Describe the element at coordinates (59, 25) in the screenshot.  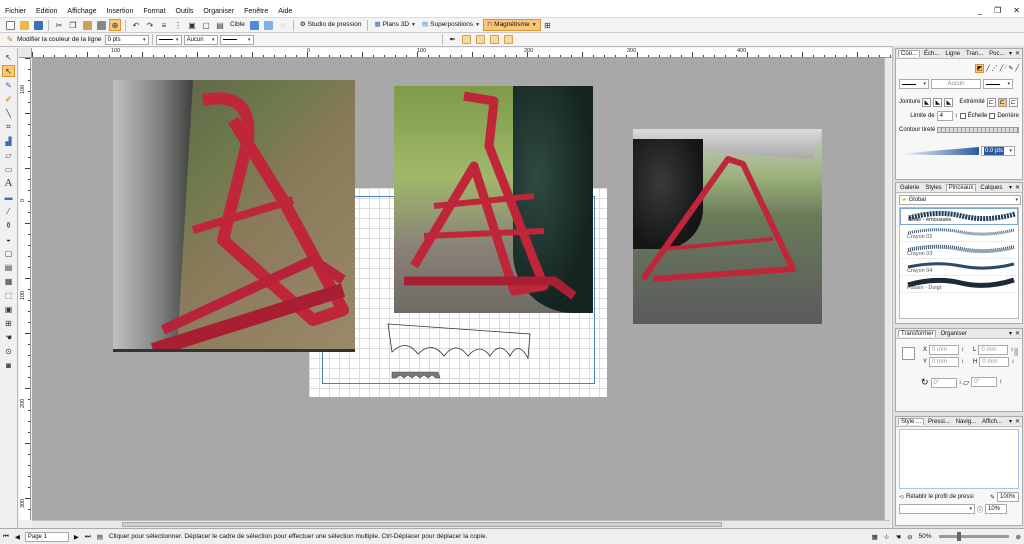
I see `cut-icon: ✂` at that location.